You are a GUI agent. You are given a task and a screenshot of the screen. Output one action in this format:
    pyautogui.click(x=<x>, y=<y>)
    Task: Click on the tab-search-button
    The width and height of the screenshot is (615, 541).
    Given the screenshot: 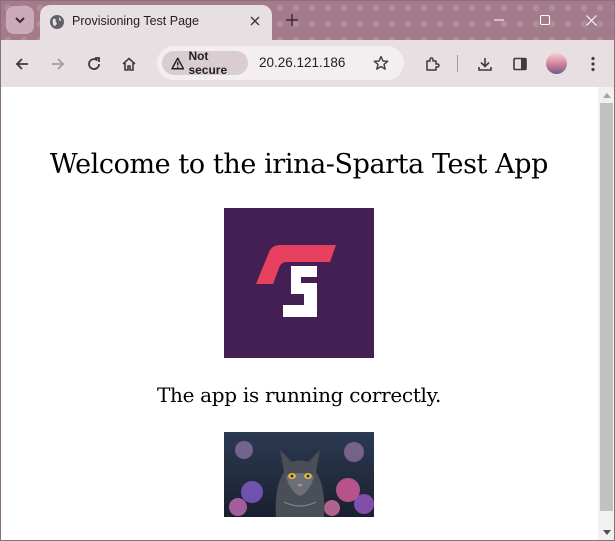 What is the action you would take?
    pyautogui.click(x=20, y=20)
    